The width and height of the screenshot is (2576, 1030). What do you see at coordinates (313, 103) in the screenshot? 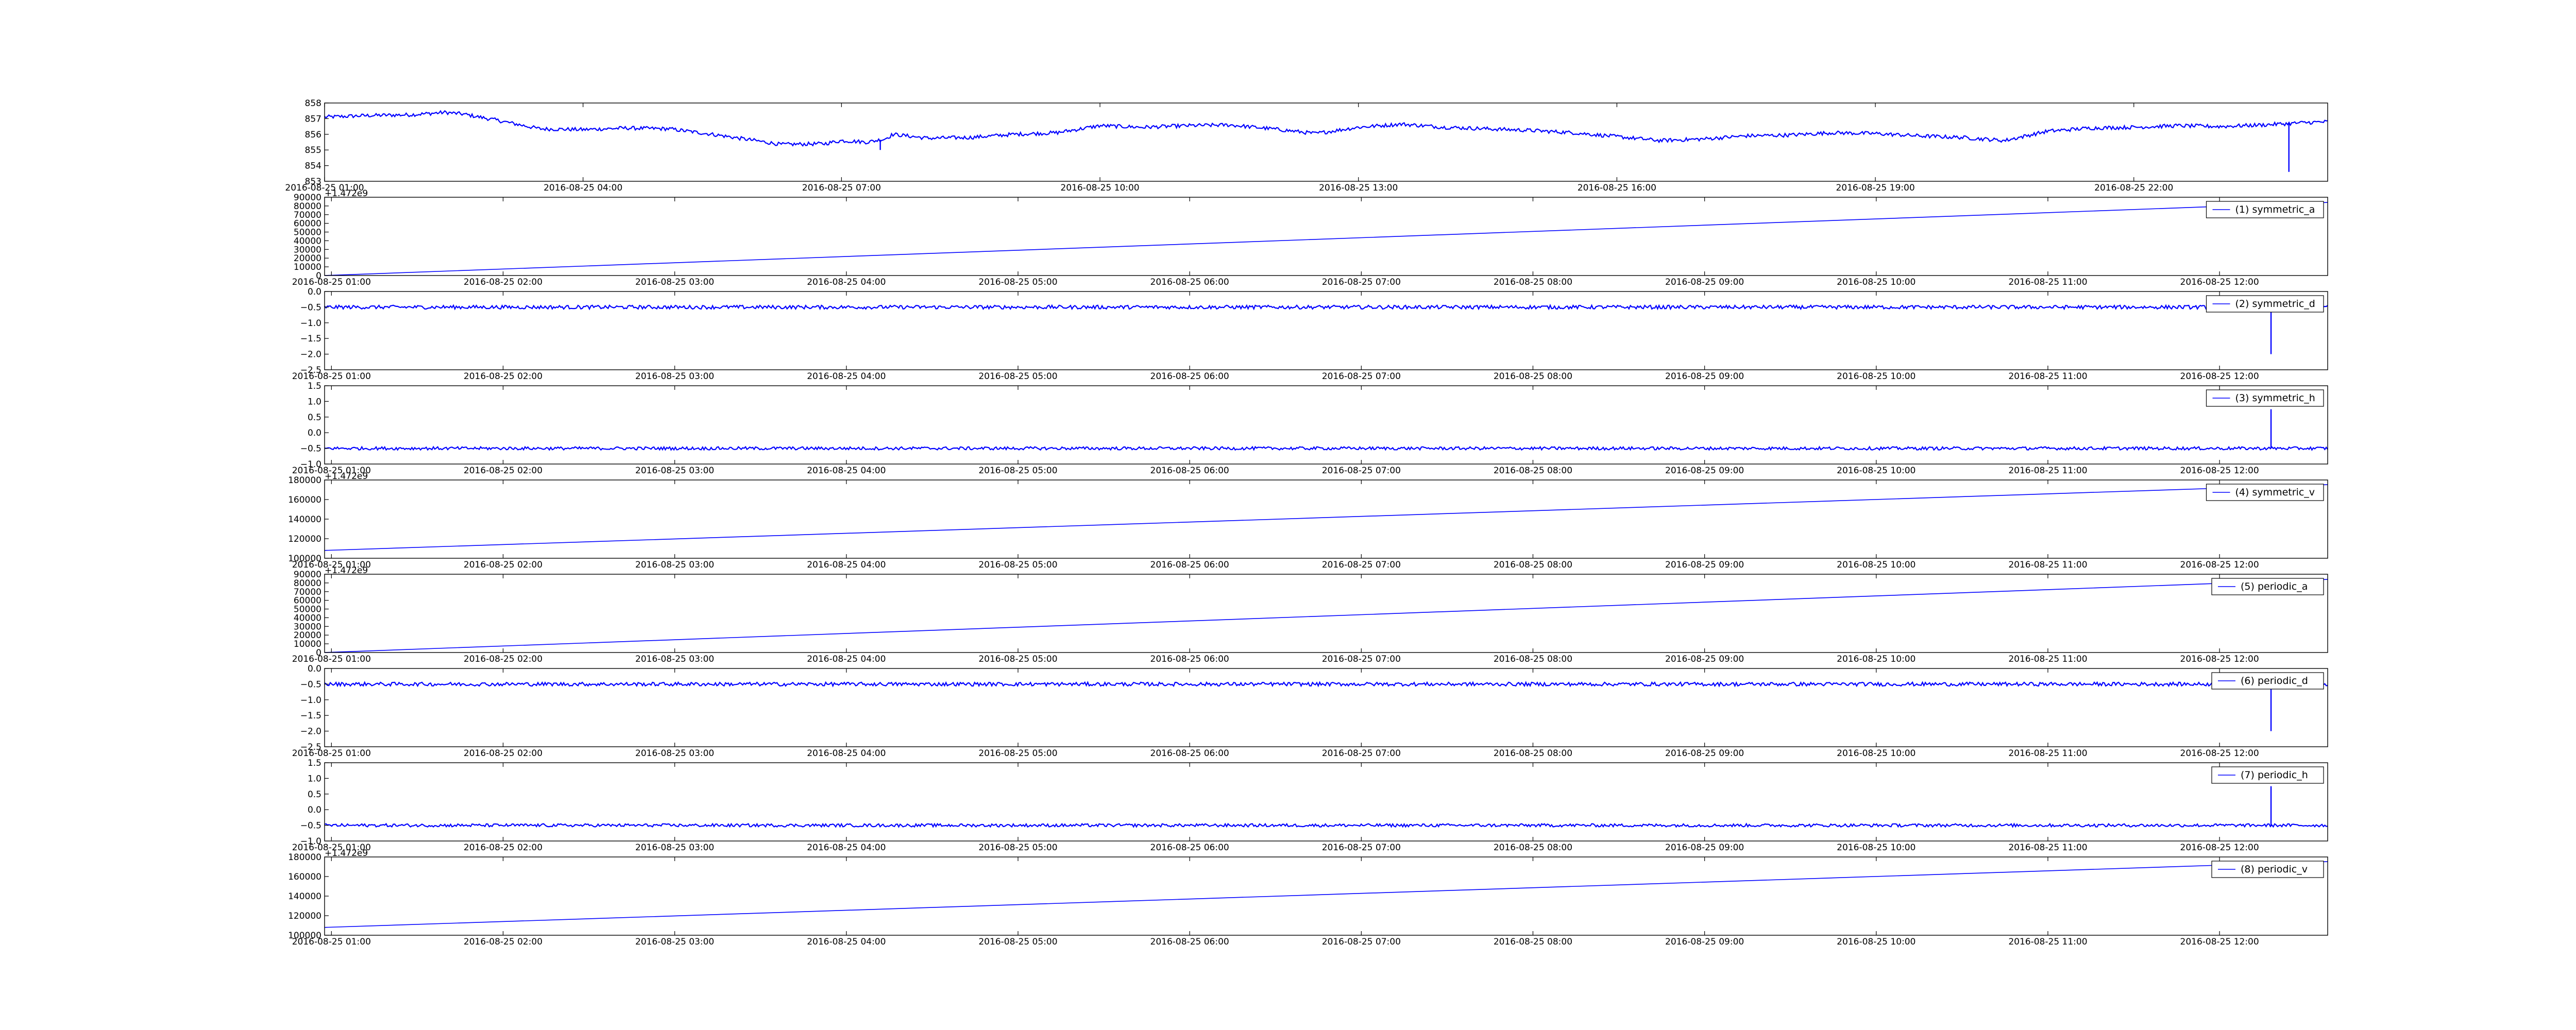
I see `y-tick-label: 858` at bounding box center [313, 103].